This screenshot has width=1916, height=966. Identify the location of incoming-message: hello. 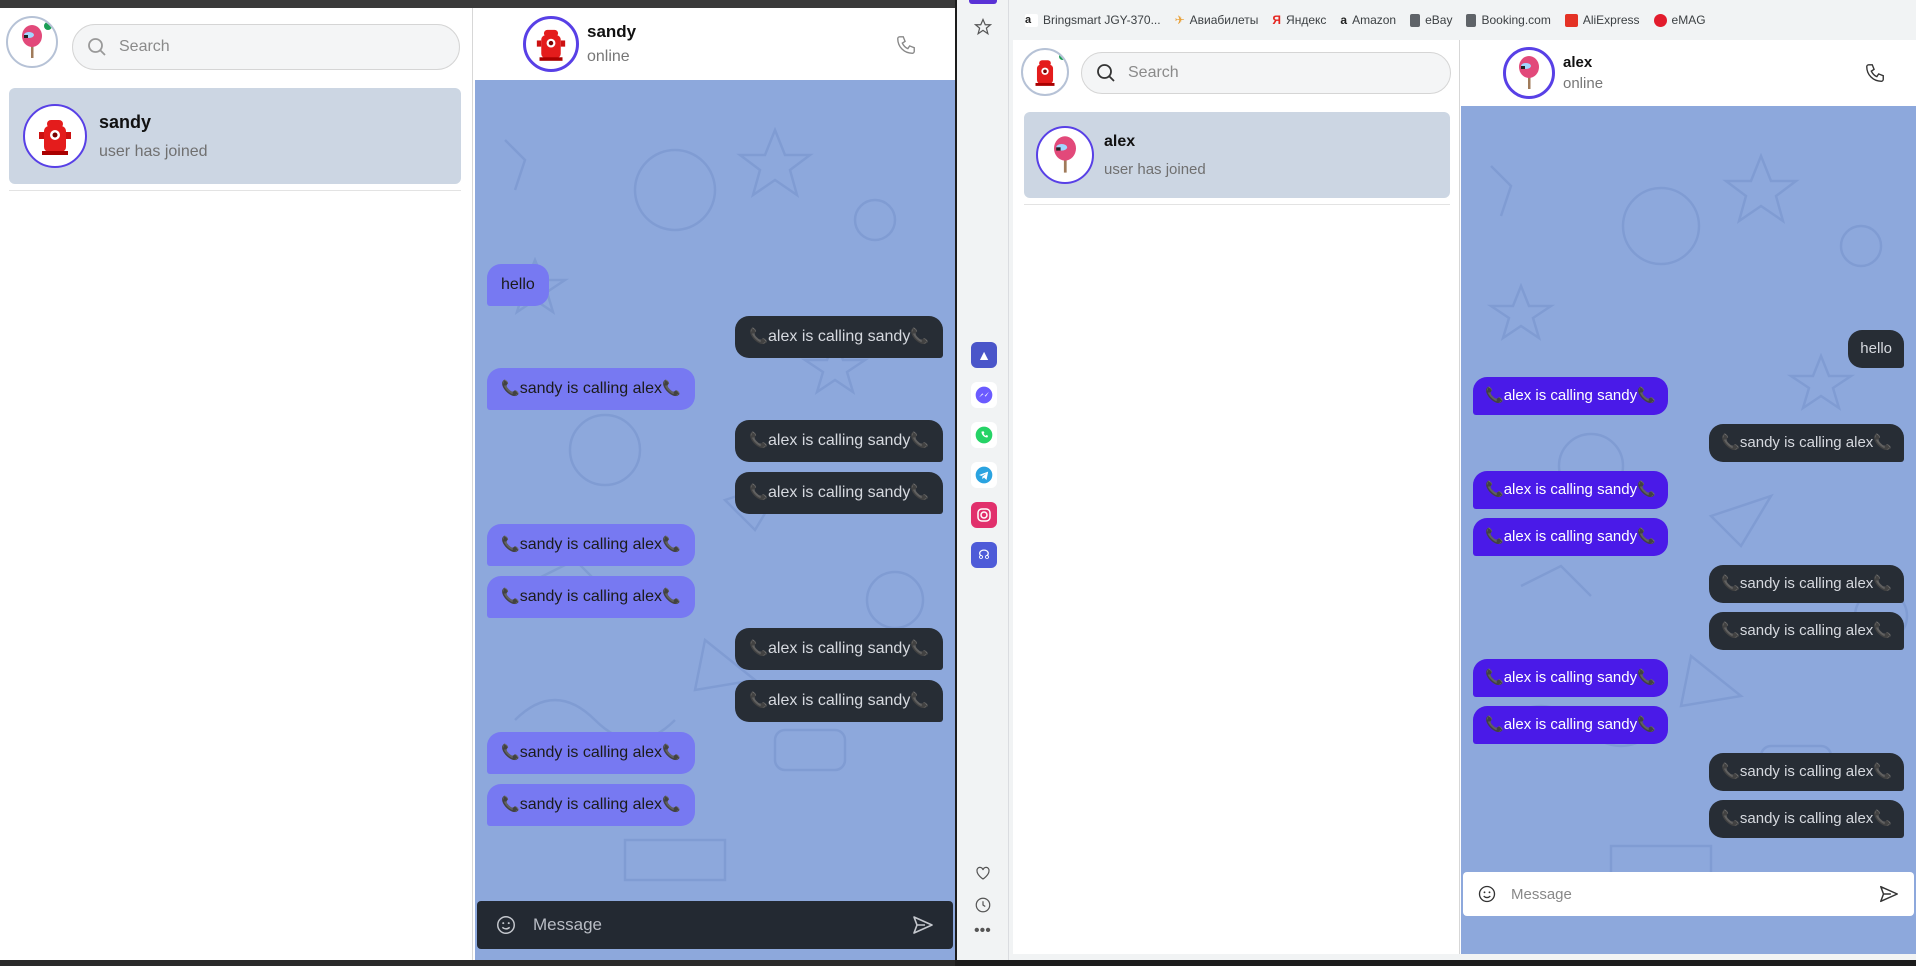
(518, 285).